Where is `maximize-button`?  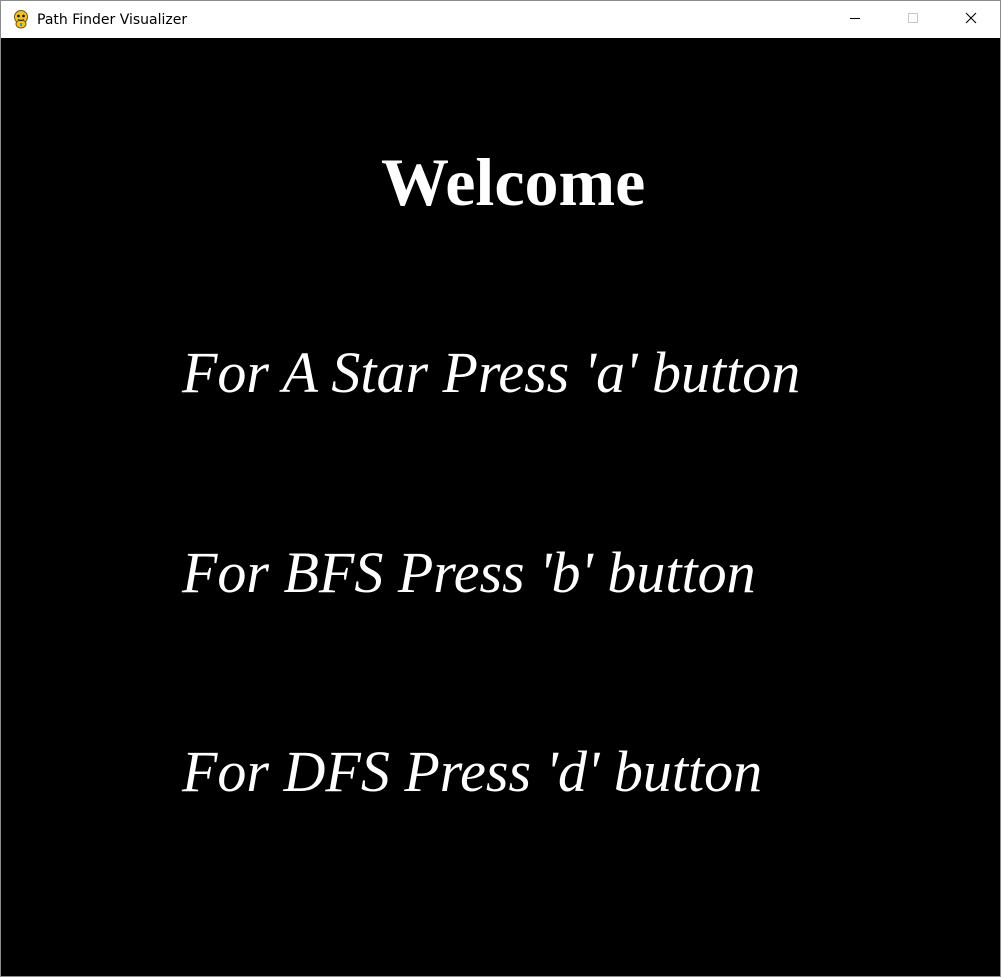 maximize-button is located at coordinates (913, 19).